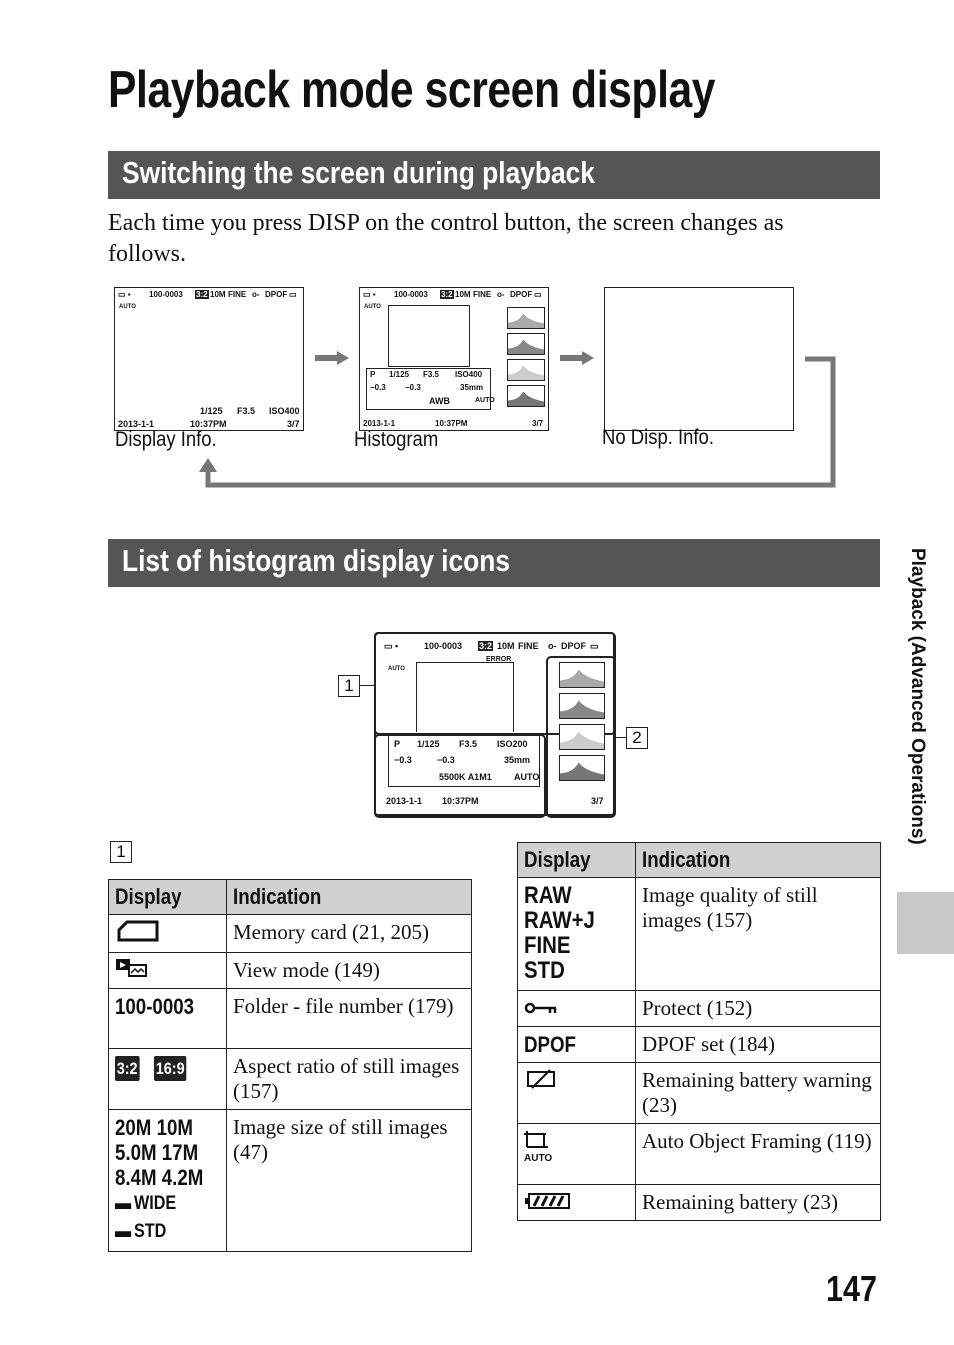 This screenshot has width=954, height=1345. I want to click on indication: Protect (152), so click(758, 1008).